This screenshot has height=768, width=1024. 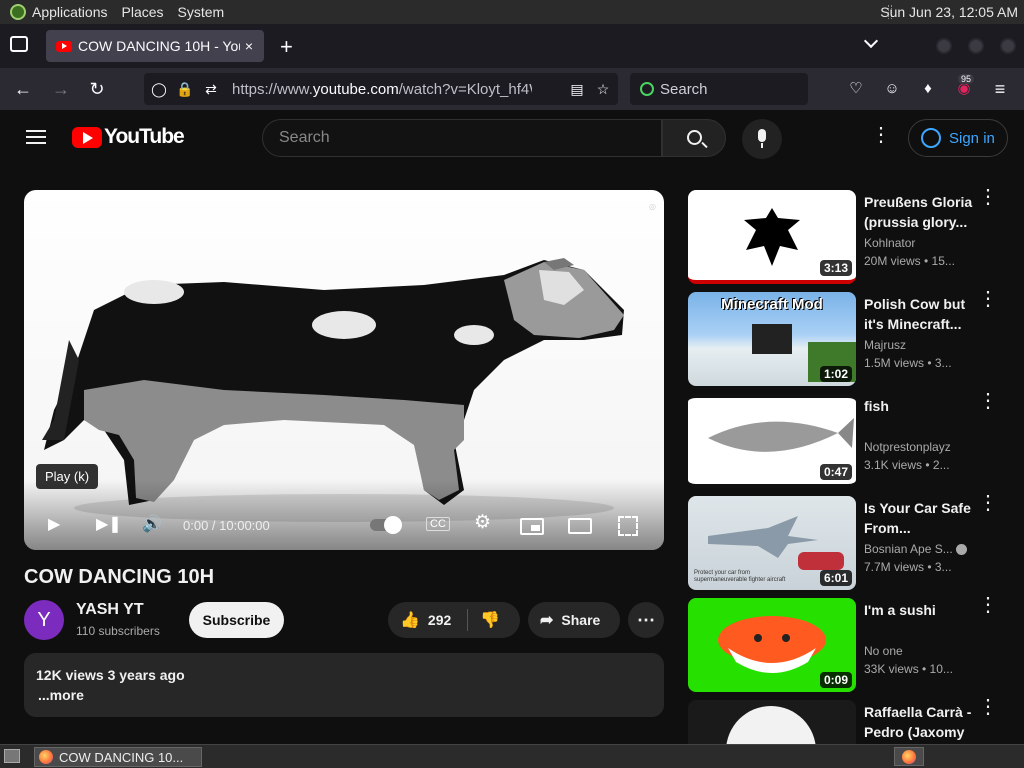 I want to click on video-time: 0:00 / 10:00:00, so click(x=226, y=525).